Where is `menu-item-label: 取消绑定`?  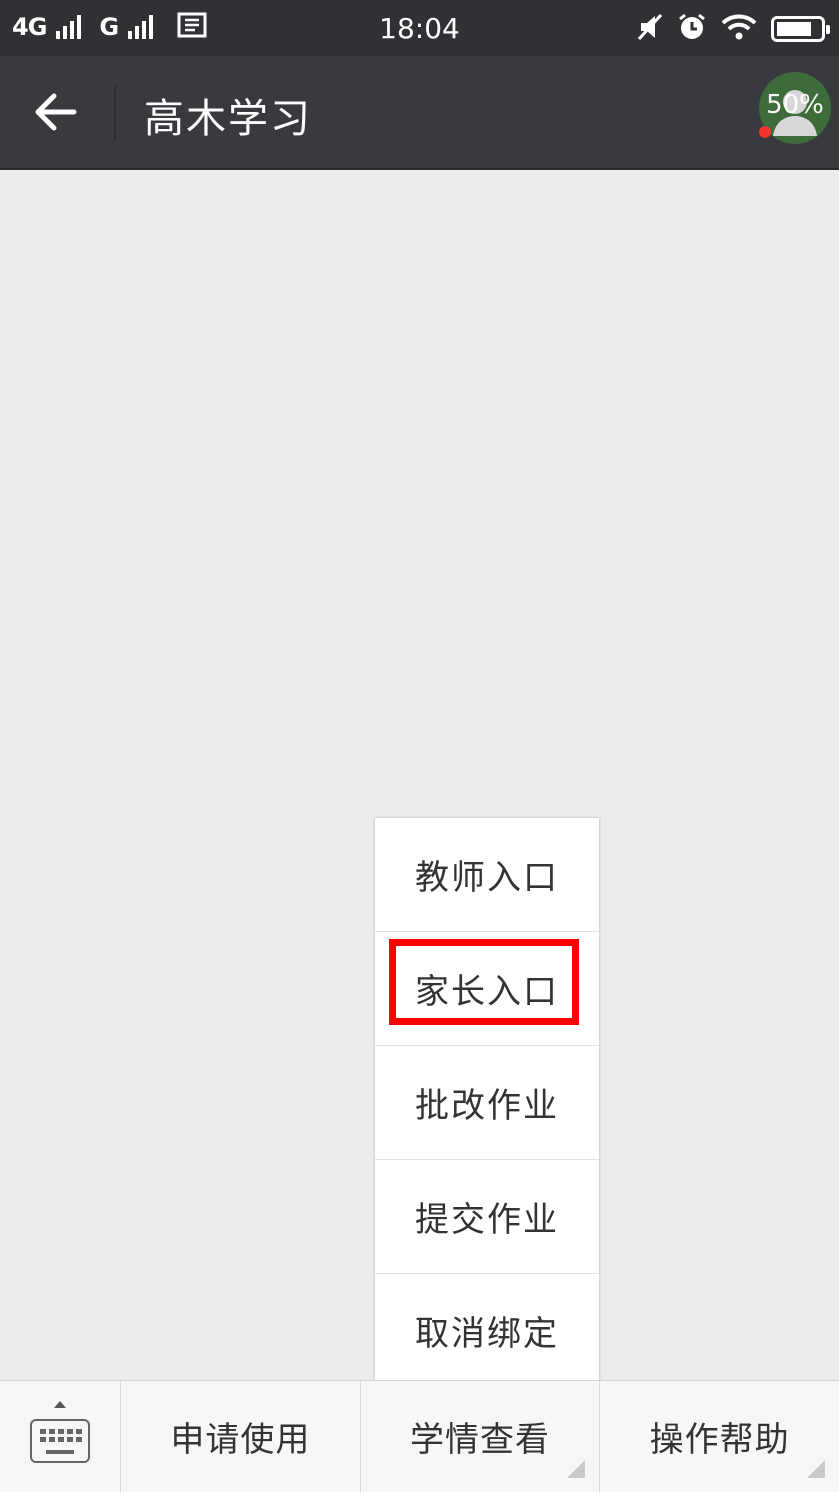
menu-item-label: 取消绑定 is located at coordinates (487, 1334).